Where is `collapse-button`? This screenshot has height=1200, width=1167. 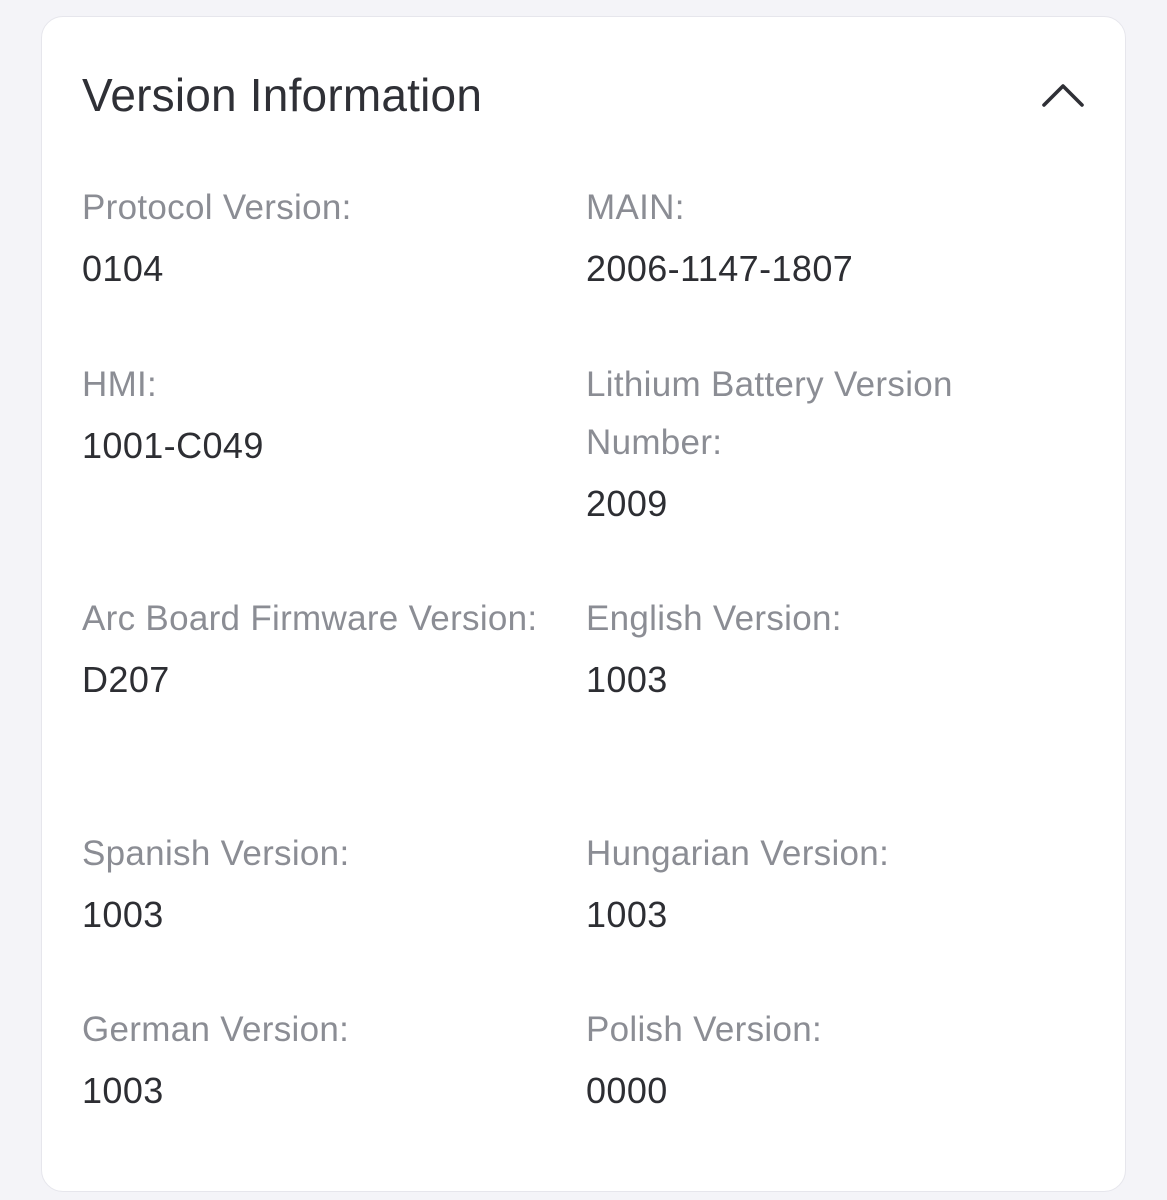 collapse-button is located at coordinates (1063, 95).